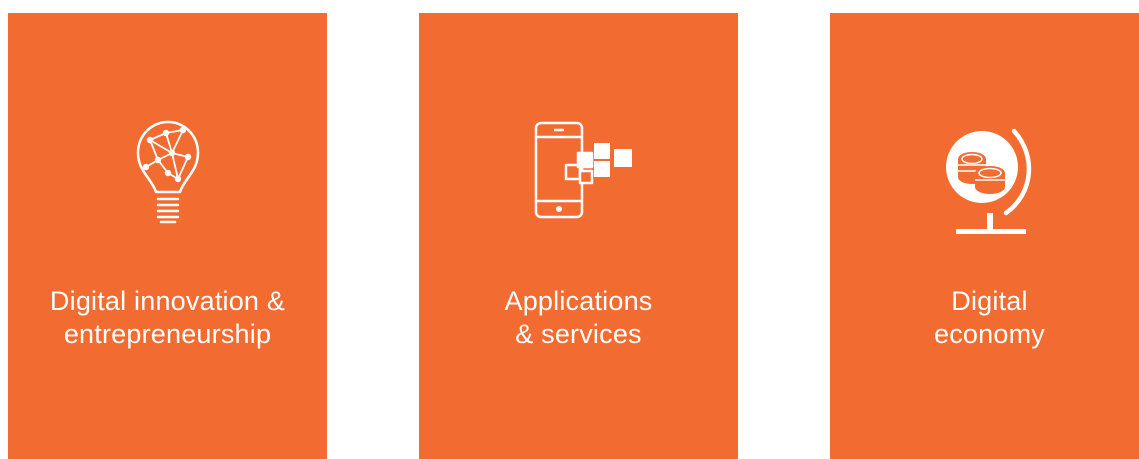 This screenshot has height=459, width=1139. I want to click on card-label-line1: Digital innovation &, so click(167, 301).